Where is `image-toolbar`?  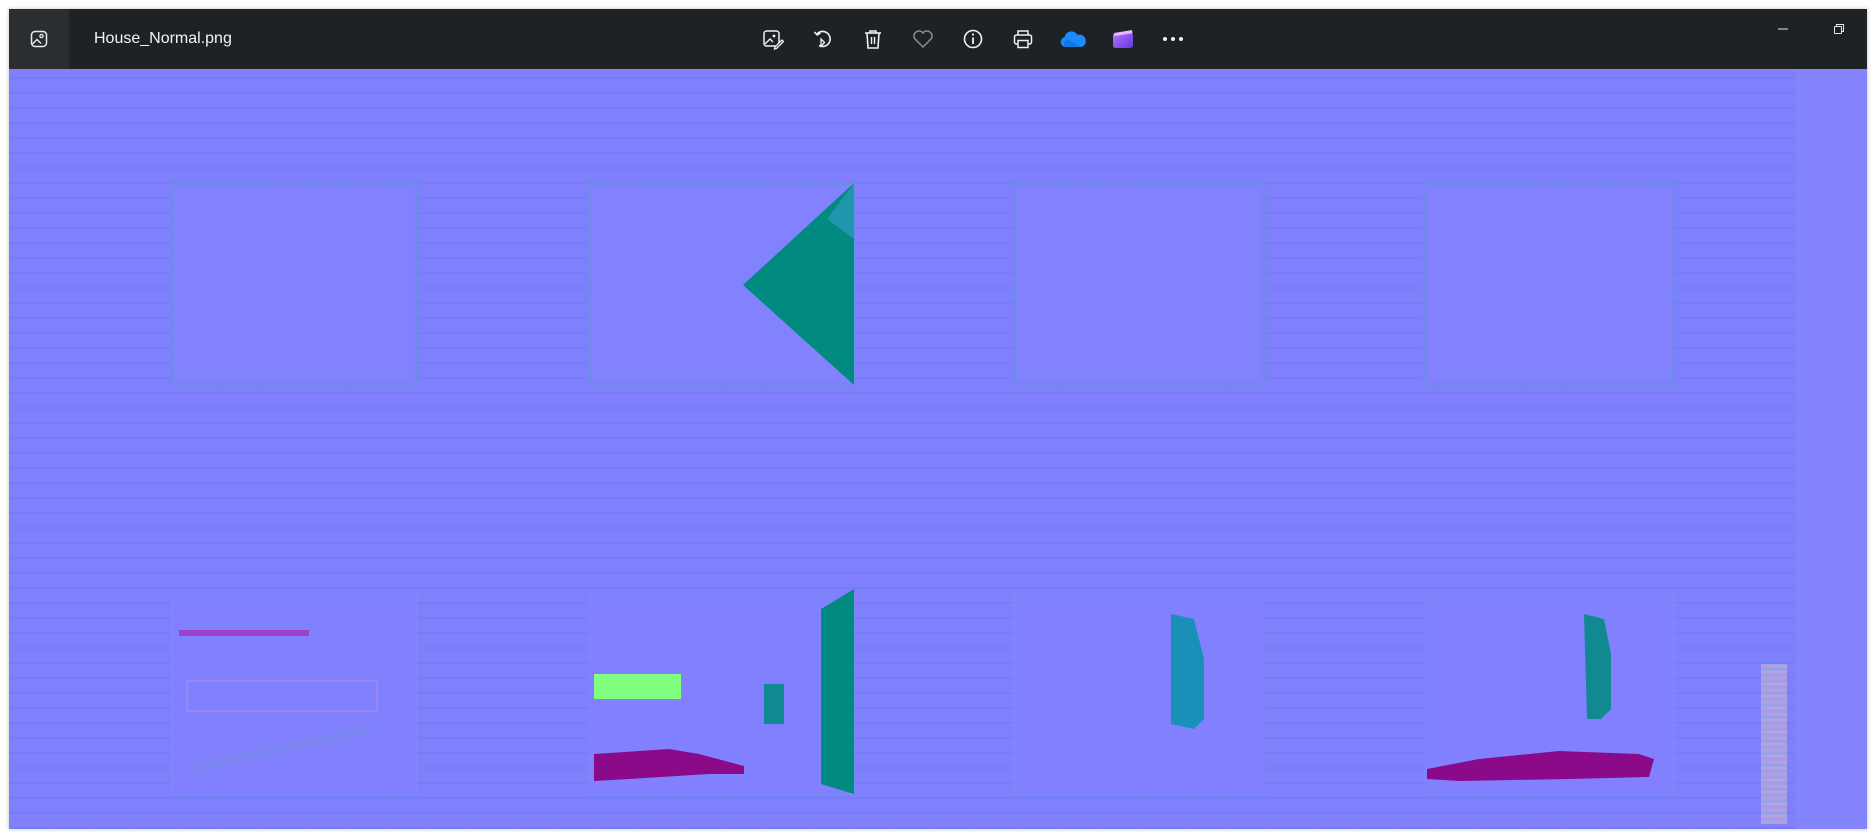
image-toolbar is located at coordinates (973, 39).